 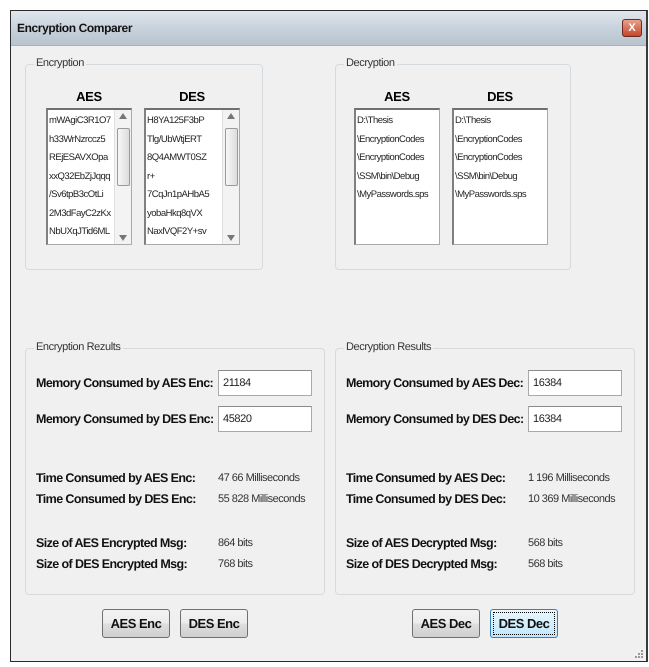 I want to click on field-label: Memory Consumed by DES Dec:, so click(x=435, y=419).